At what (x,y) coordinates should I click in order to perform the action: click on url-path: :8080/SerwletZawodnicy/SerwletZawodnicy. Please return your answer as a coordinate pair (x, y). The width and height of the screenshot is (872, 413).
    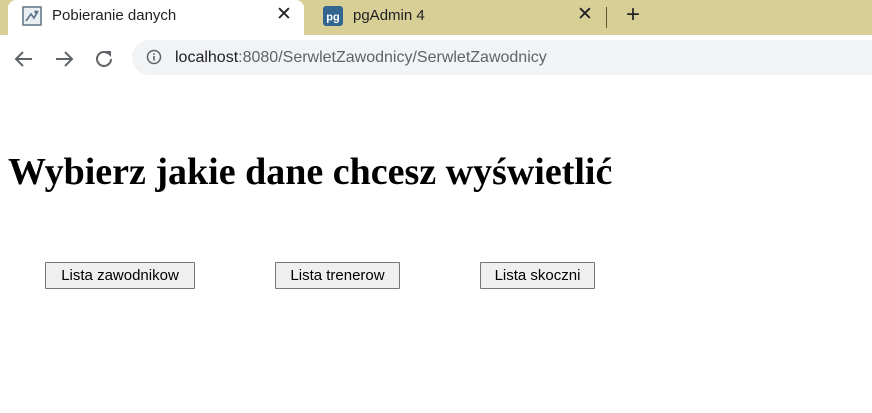
    Looking at the image, I should click on (392, 57).